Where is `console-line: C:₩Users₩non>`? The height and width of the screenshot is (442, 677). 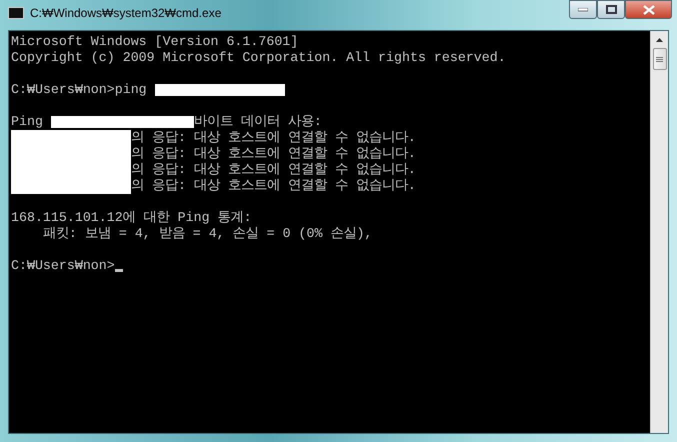 console-line: C:₩Users₩non> is located at coordinates (63, 266).